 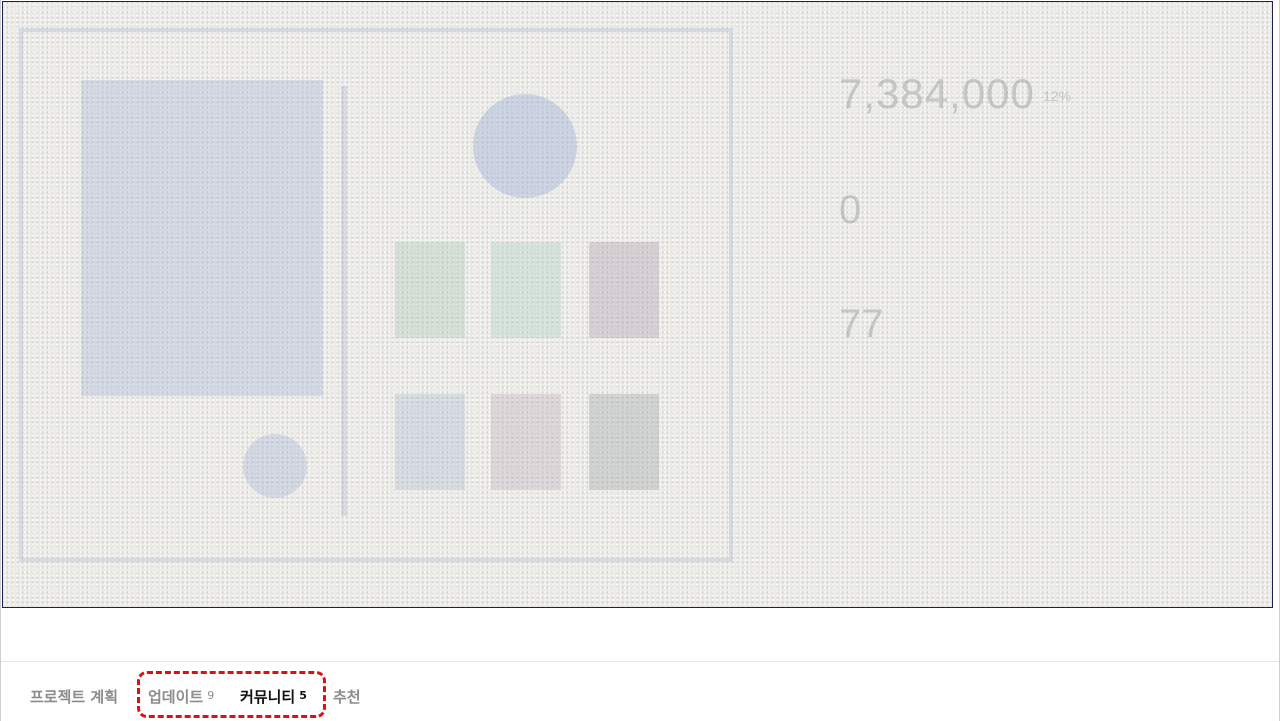 What do you see at coordinates (861, 324) in the screenshot?
I see `backer-count: 77` at bounding box center [861, 324].